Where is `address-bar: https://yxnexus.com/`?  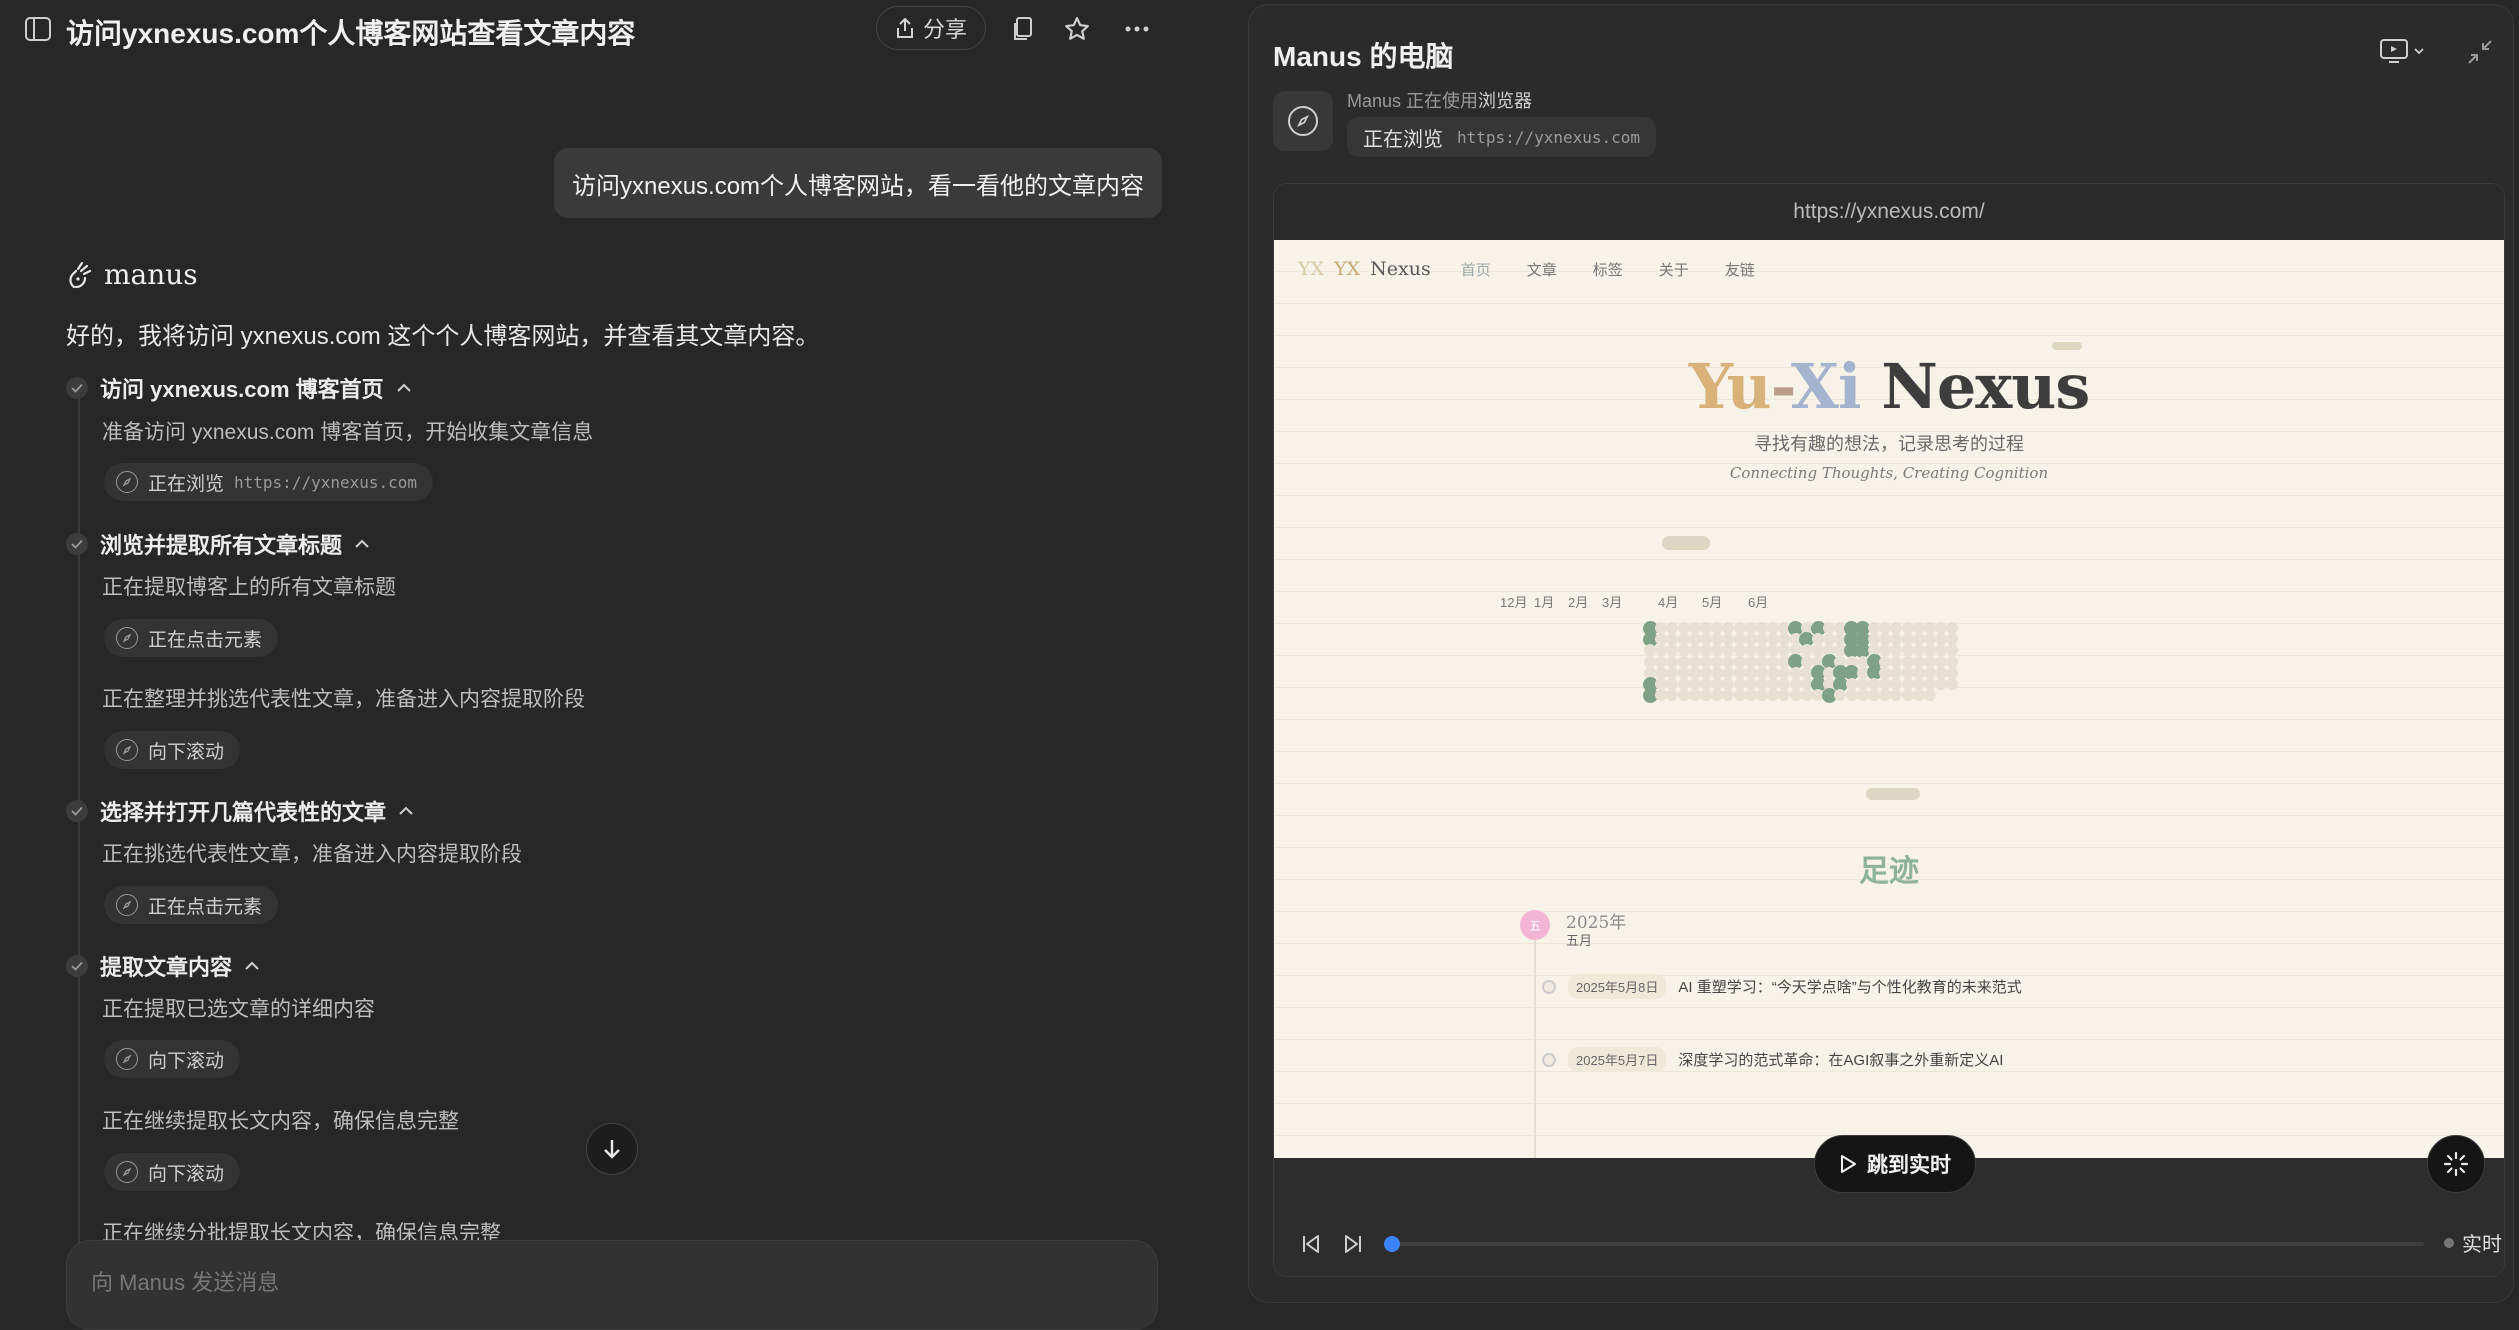
address-bar: https://yxnexus.com/ is located at coordinates (1889, 212).